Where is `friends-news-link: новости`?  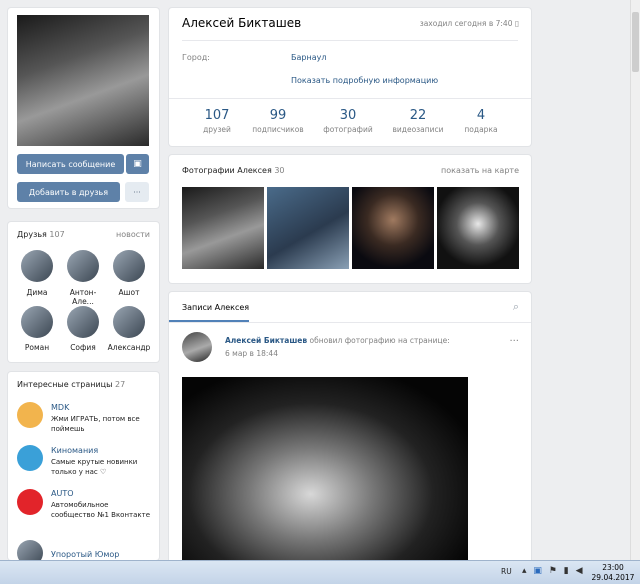 friends-news-link: новости is located at coordinates (133, 234).